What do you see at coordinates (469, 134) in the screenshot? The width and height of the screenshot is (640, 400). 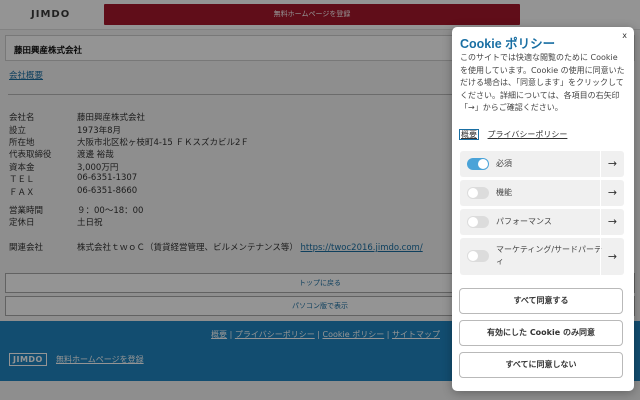 I see `tab-overview: 概要` at bounding box center [469, 134].